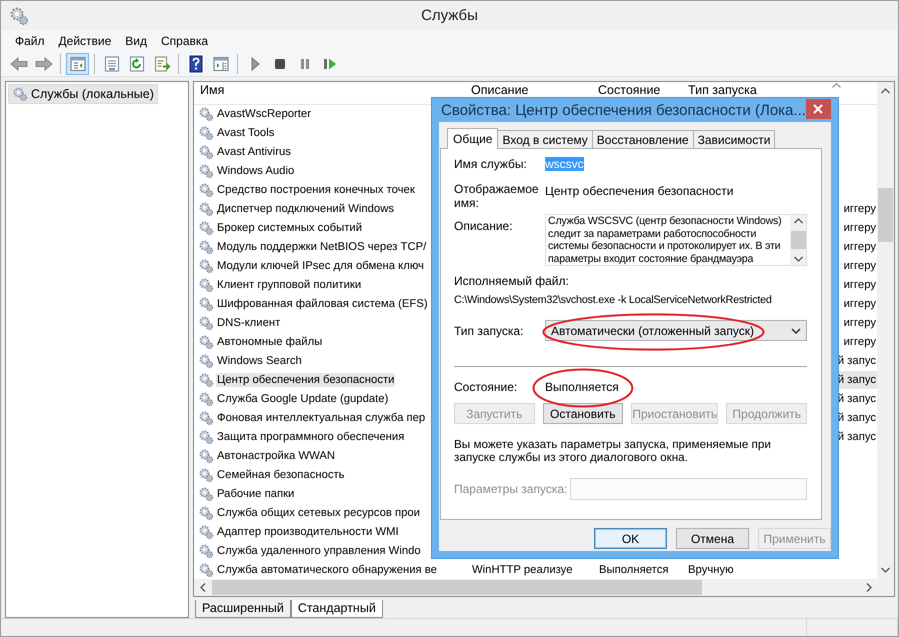  What do you see at coordinates (320, 266) in the screenshot?
I see `table-cell: Модули ключей IPsec для обмена ключ` at bounding box center [320, 266].